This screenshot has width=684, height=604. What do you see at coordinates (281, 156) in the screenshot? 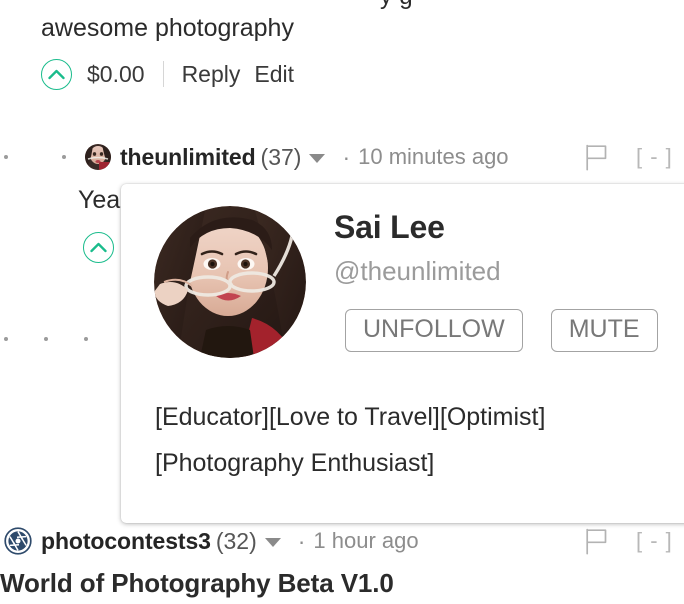
I see `comment-reputation: (37)` at bounding box center [281, 156].